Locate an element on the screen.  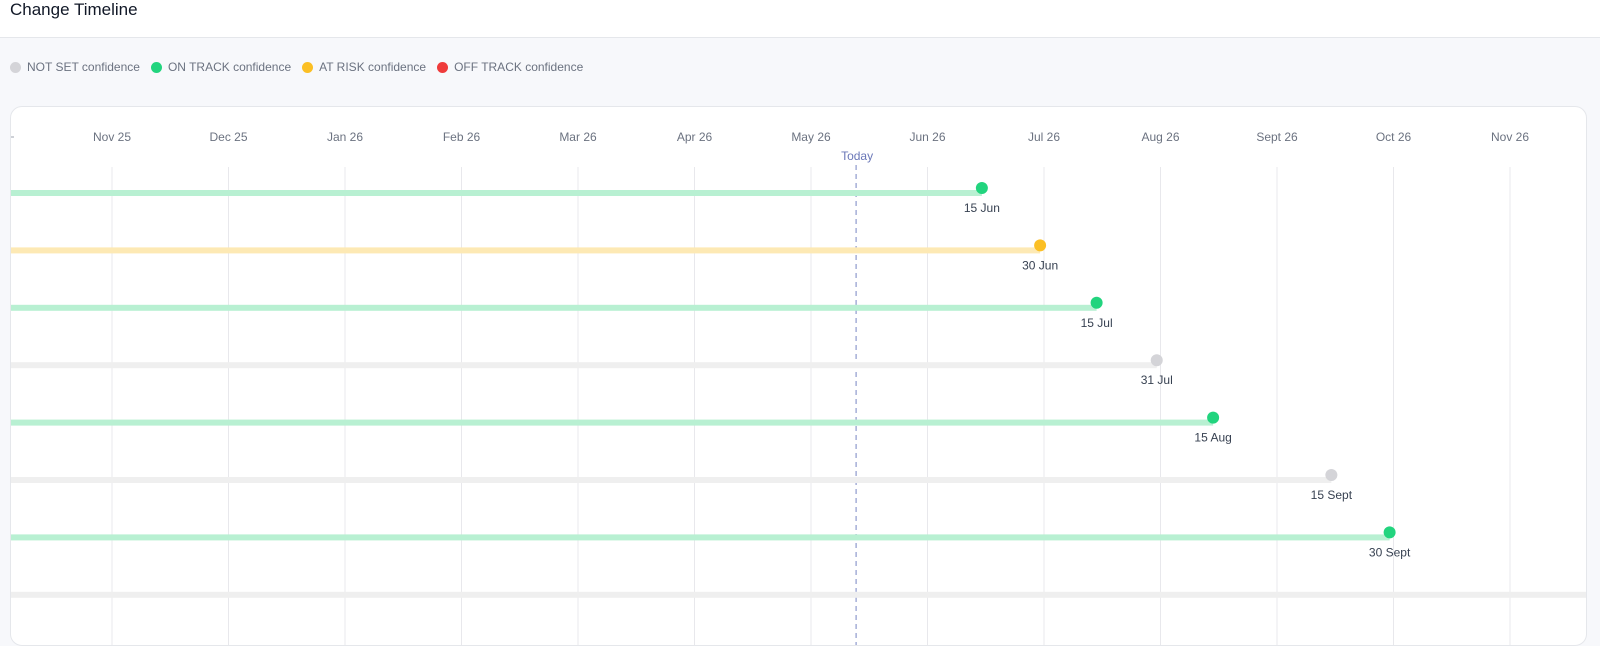
milestone-date-label: 31 Jul is located at coordinates (1157, 380).